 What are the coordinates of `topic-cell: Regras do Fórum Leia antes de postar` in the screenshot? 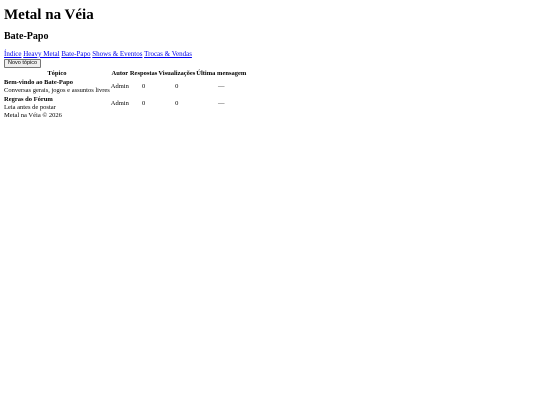 It's located at (57, 104).